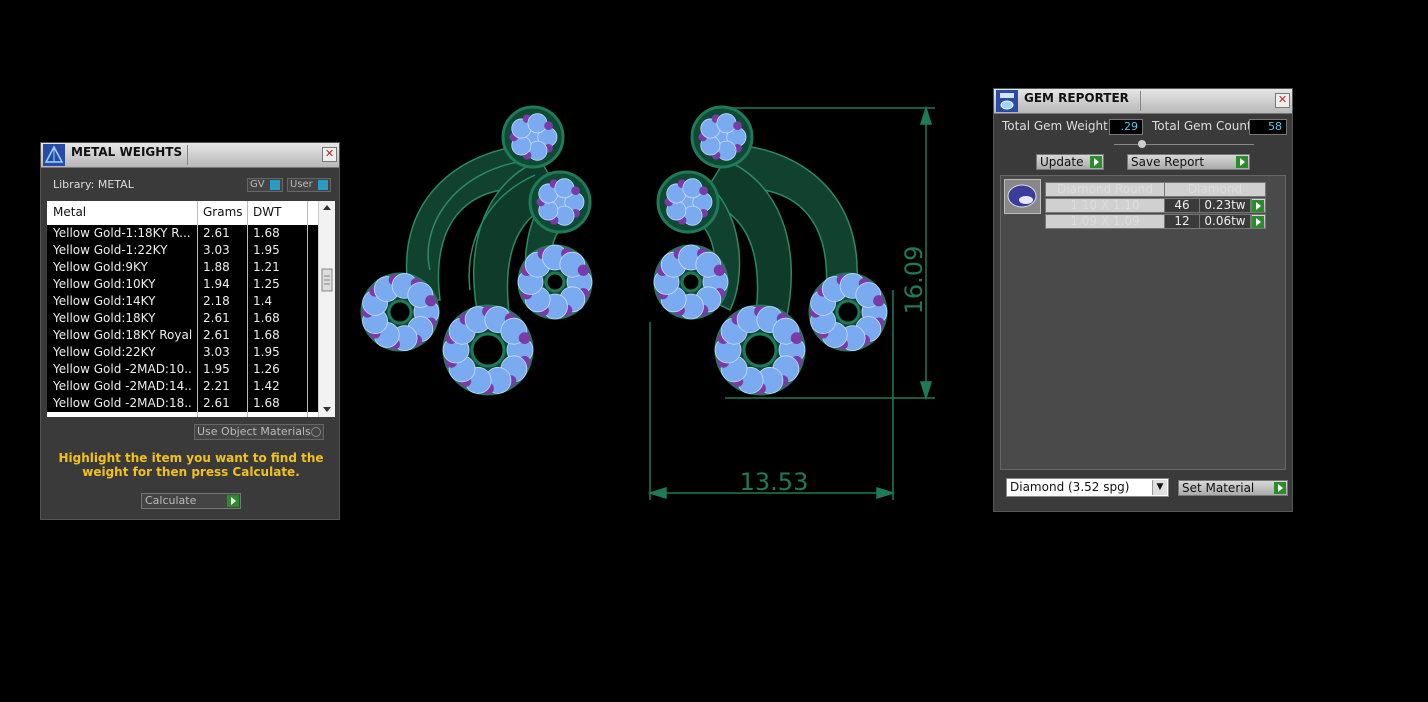 Image resolution: width=1428 pixels, height=702 pixels. What do you see at coordinates (267, 212) in the screenshot?
I see `column-header-dwt: DWT` at bounding box center [267, 212].